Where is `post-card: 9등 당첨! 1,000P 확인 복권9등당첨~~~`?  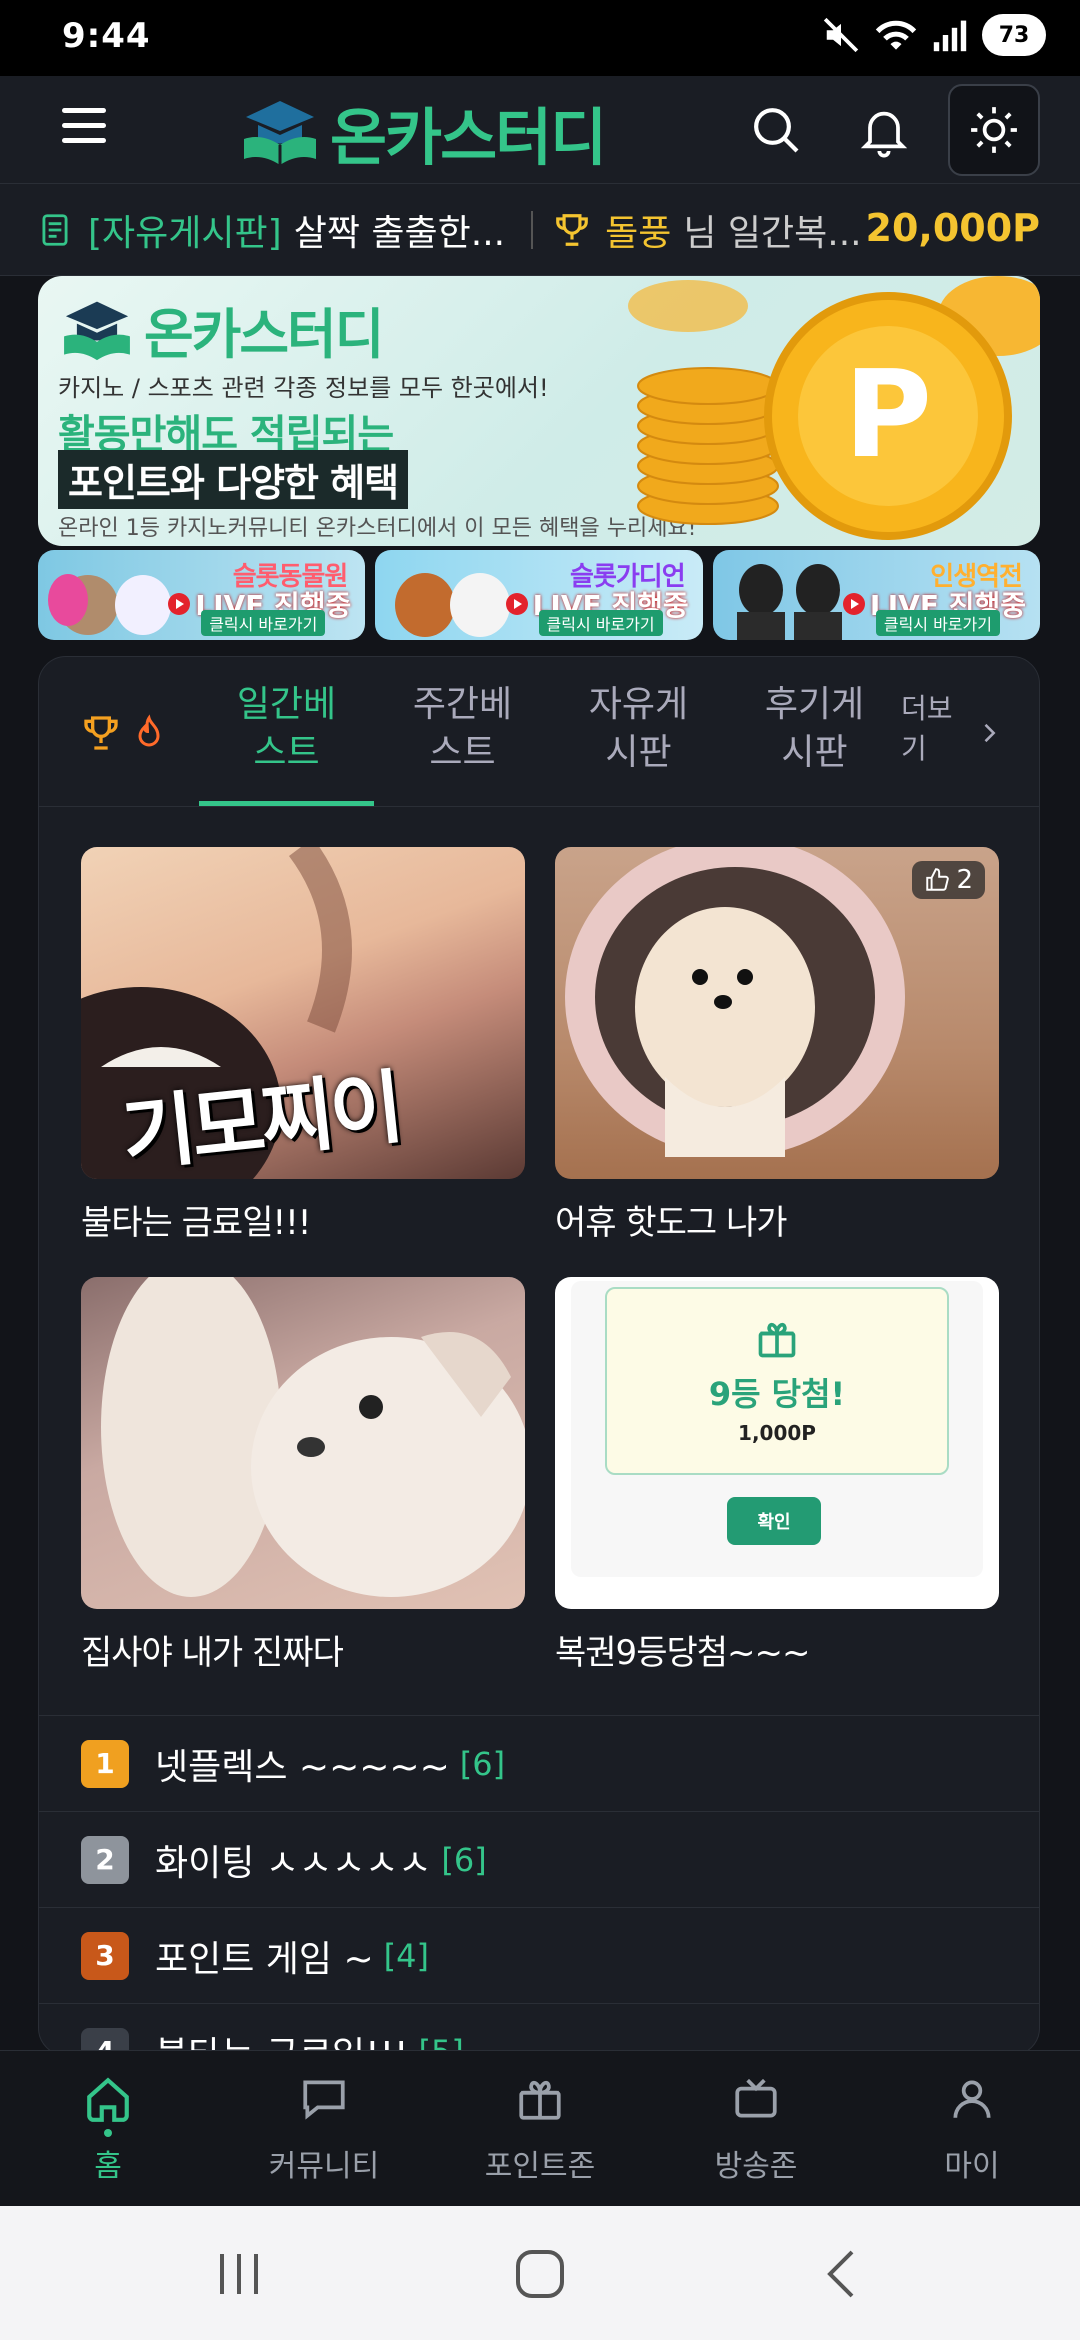
post-card: 9등 당첨! 1,000P 확인 복권9등당첨~~~ is located at coordinates (777, 1475).